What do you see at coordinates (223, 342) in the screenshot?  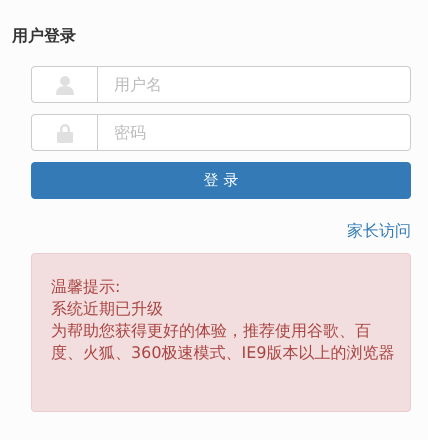 I see `notice-text: 为帮助您获得更好的体验，推荐使用谷歌、百度、火狐、360极速模式、IE9版本以上的浏览器` at bounding box center [223, 342].